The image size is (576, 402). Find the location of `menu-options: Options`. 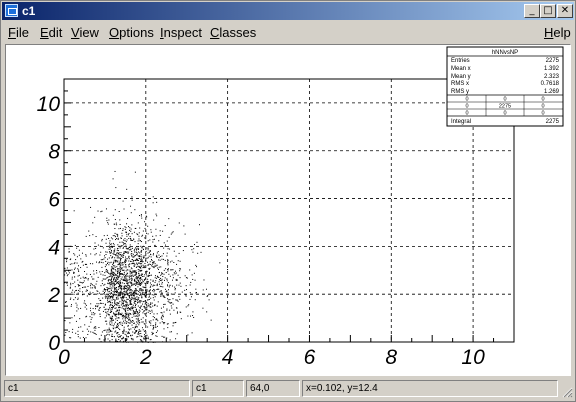

menu-options: Options is located at coordinates (131, 32).